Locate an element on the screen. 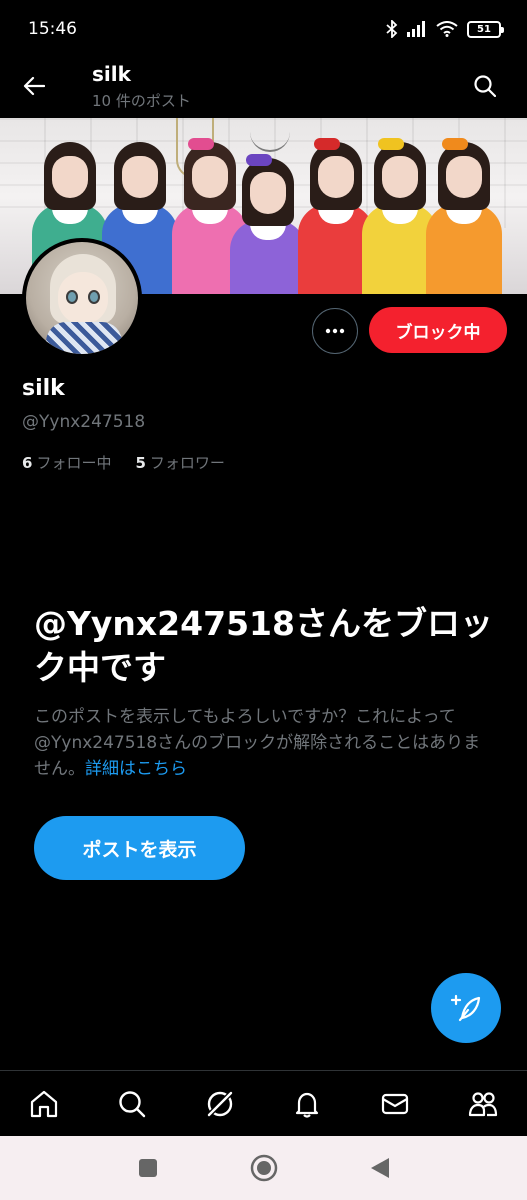  show-posts-button: ポストを表示 is located at coordinates (139, 848).